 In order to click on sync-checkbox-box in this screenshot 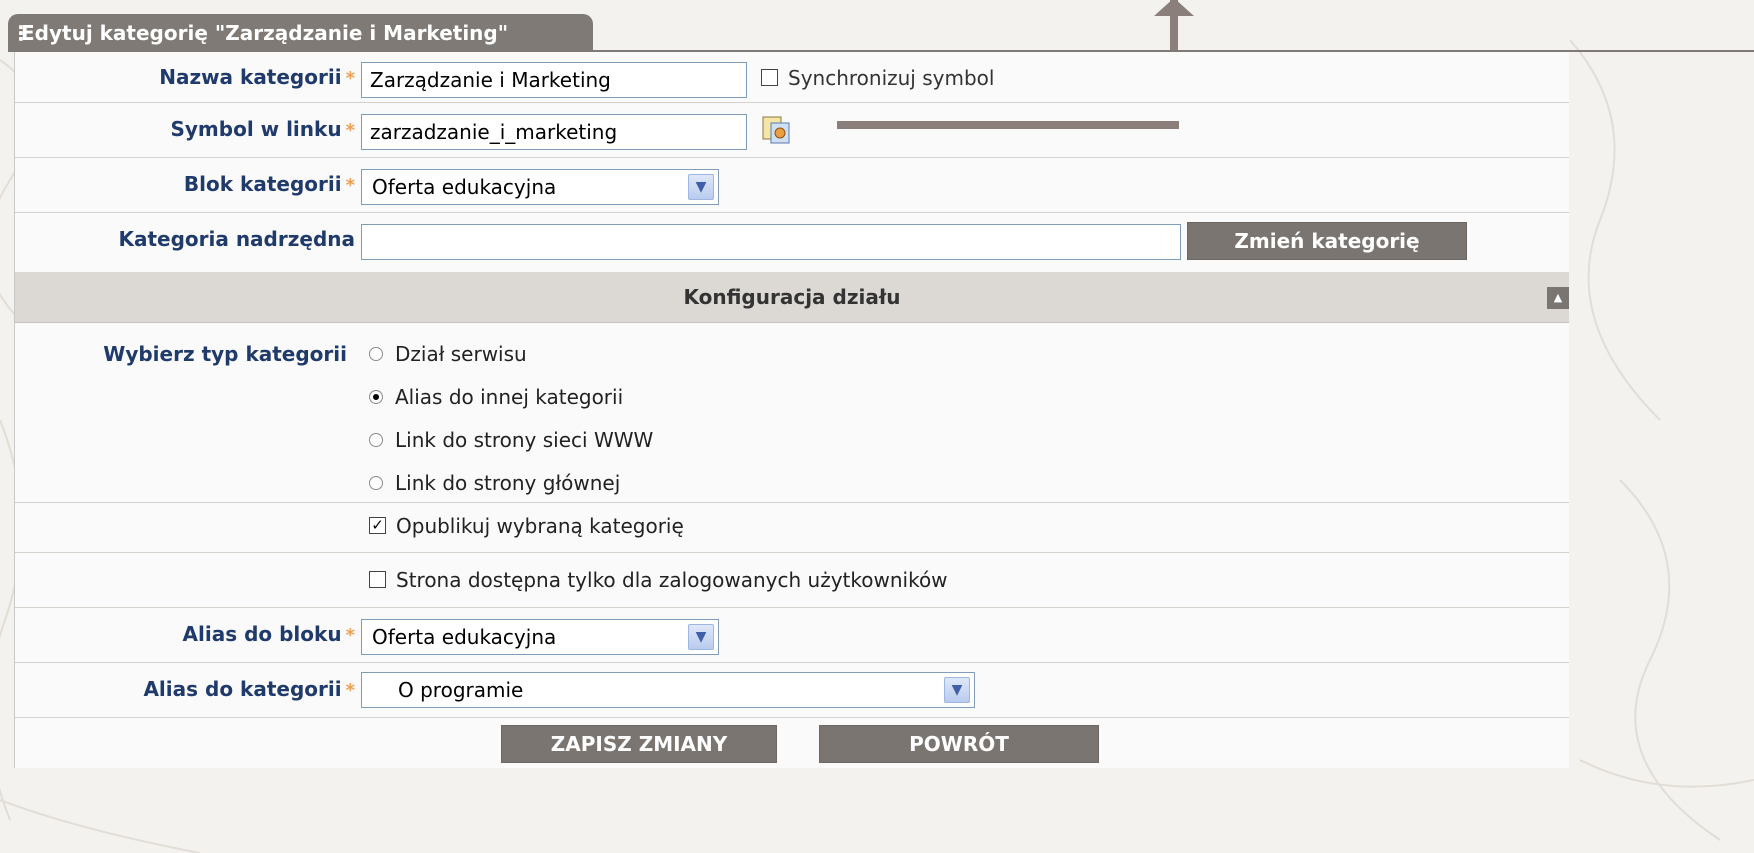, I will do `click(769, 77)`.